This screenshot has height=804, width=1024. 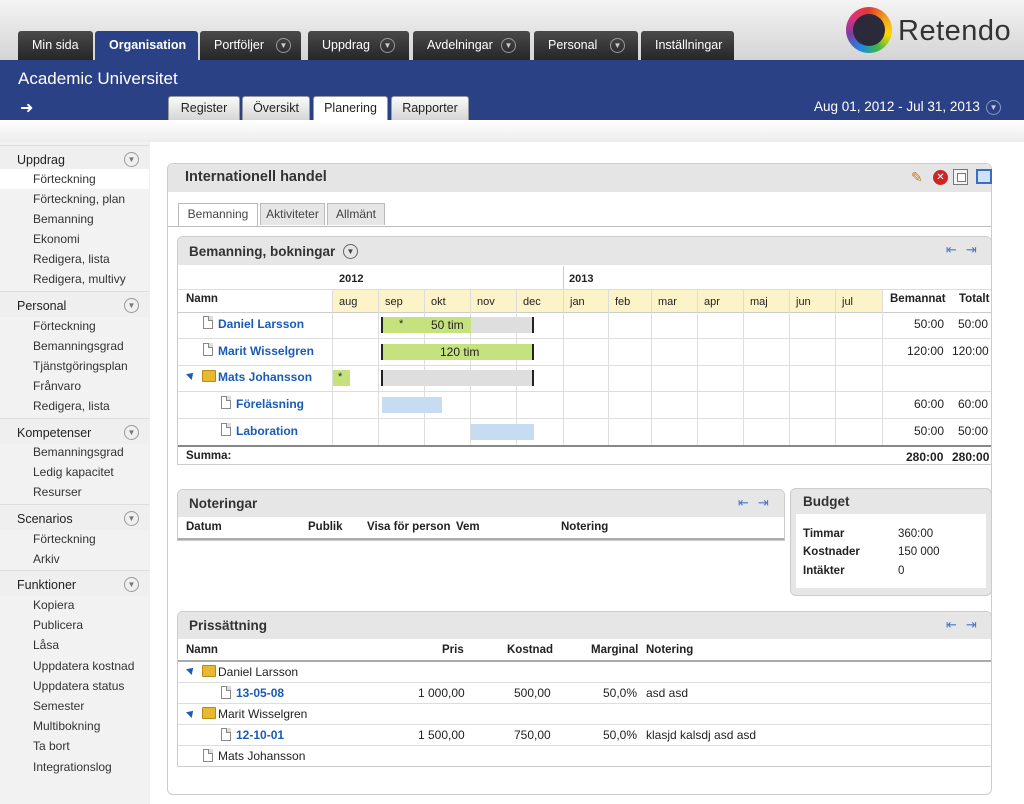 What do you see at coordinates (667, 302) in the screenshot?
I see `month-mar: mar` at bounding box center [667, 302].